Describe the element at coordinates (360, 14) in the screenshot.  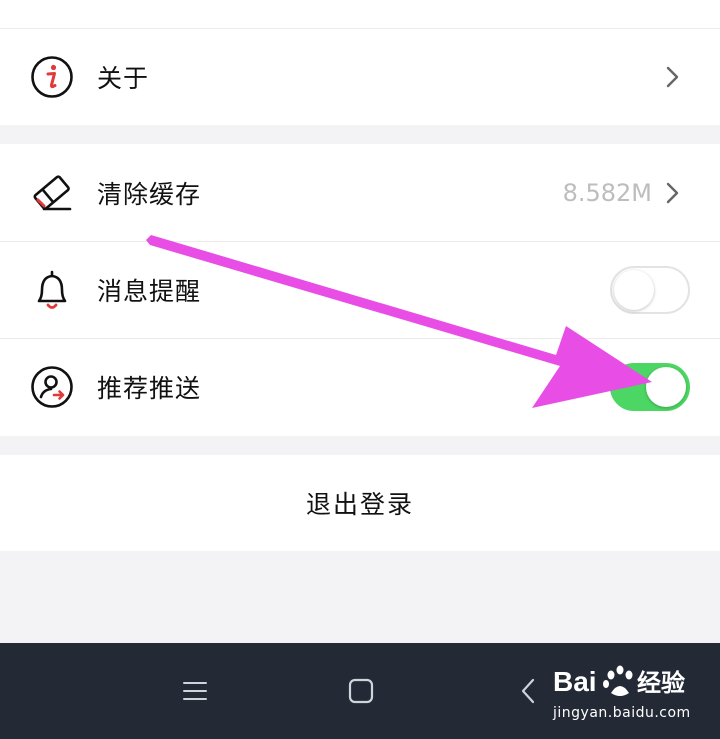
I see `top-partial-row` at that location.